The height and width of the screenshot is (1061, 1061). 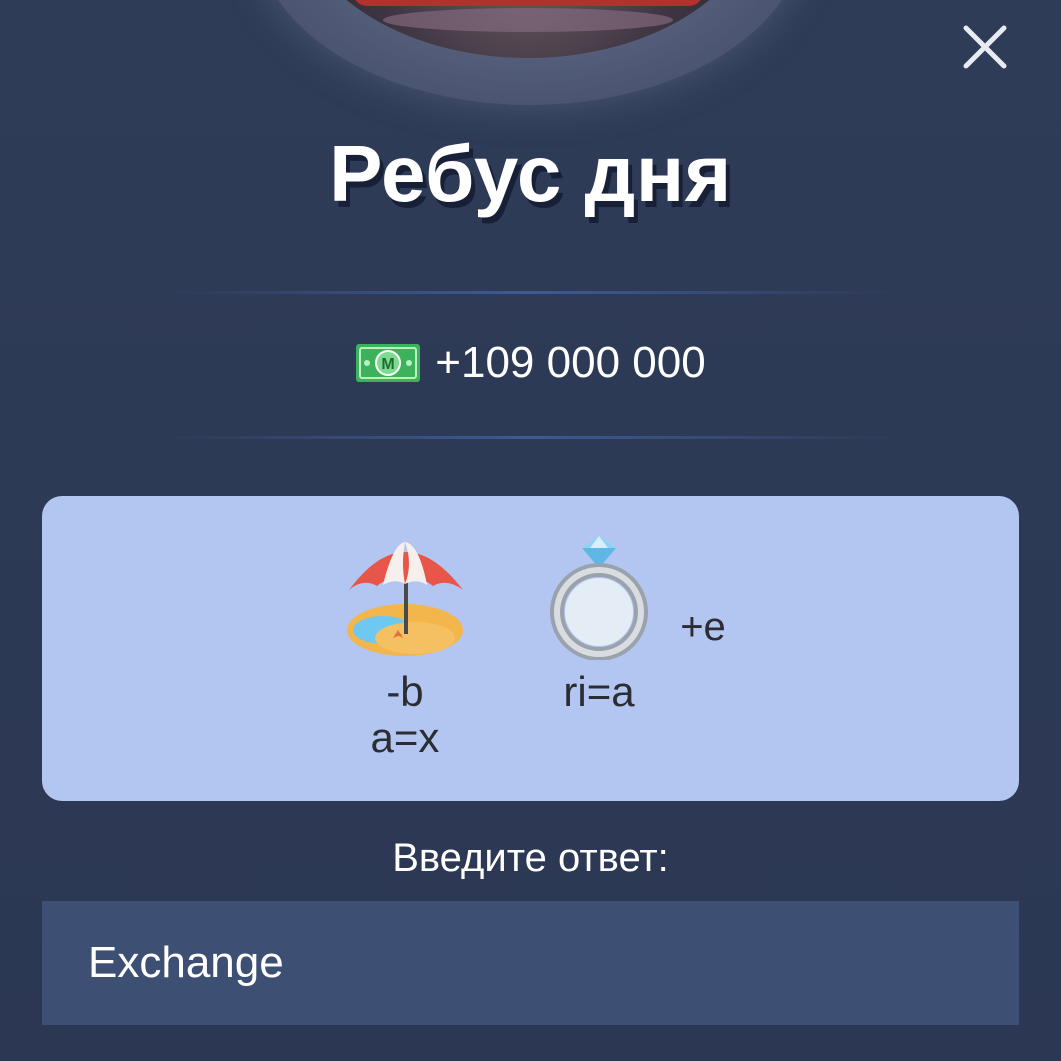 What do you see at coordinates (530, 858) in the screenshot?
I see `answer-label: Введите ответ:` at bounding box center [530, 858].